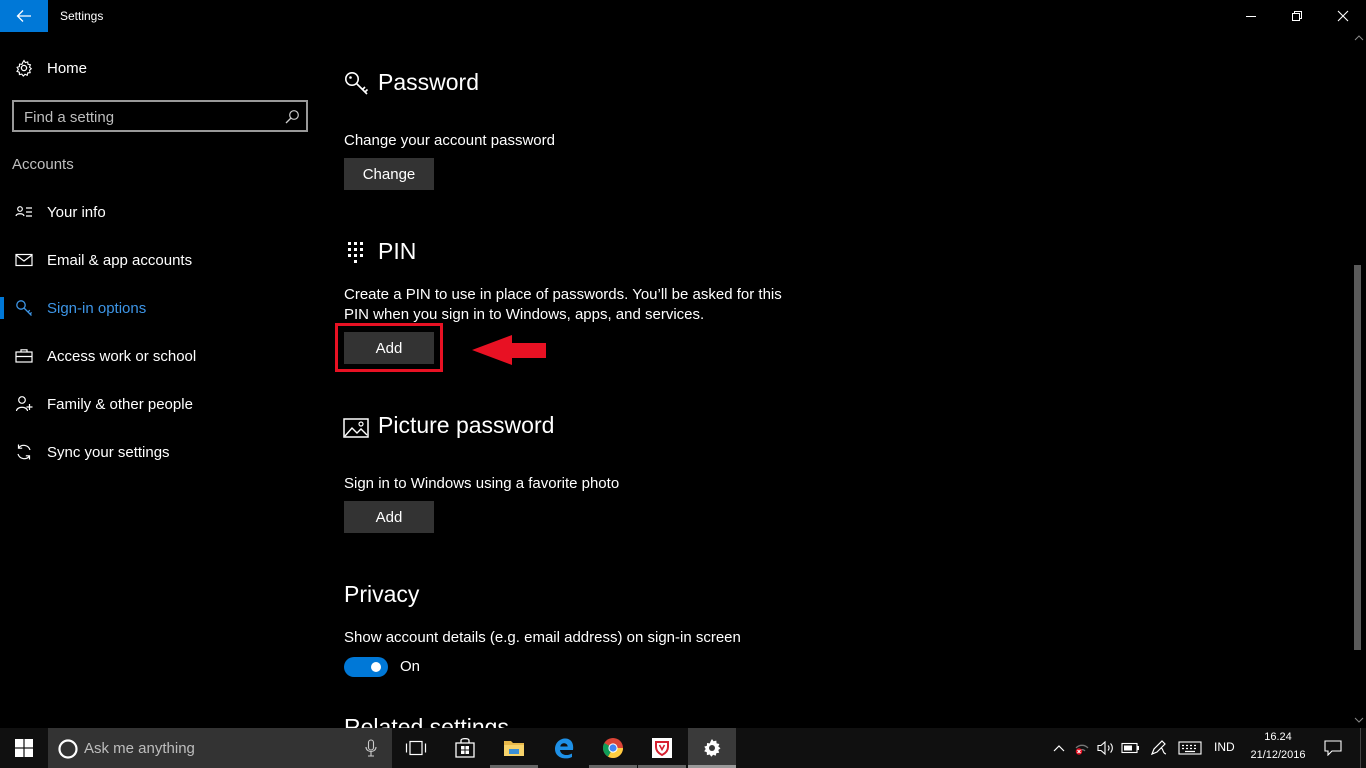 This screenshot has height=768, width=1366. I want to click on task-view-icon, so click(416, 748).